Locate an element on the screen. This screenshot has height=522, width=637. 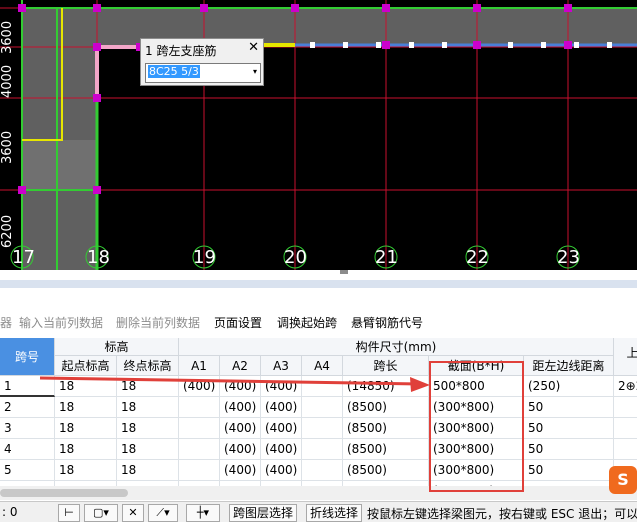
cell-span: 1 is located at coordinates (27, 386).